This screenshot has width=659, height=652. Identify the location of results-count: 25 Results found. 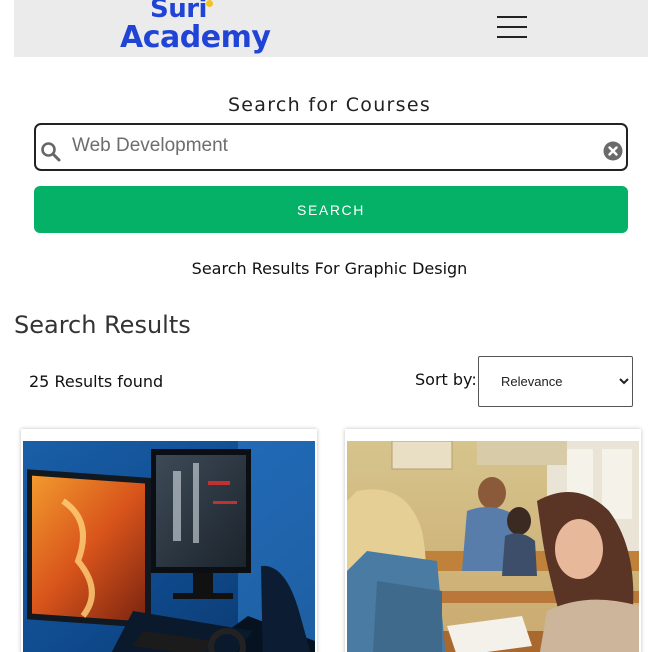
(96, 381).